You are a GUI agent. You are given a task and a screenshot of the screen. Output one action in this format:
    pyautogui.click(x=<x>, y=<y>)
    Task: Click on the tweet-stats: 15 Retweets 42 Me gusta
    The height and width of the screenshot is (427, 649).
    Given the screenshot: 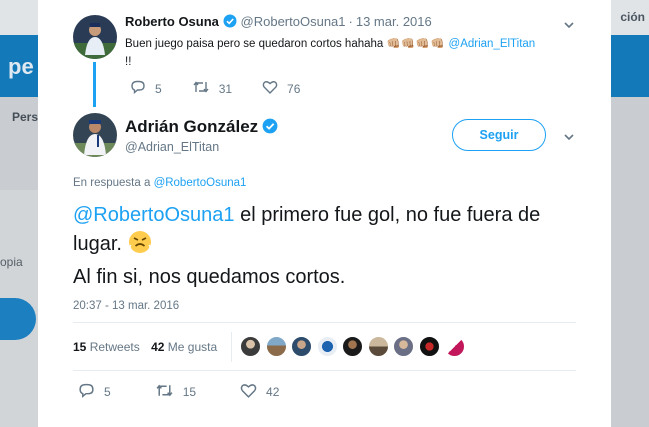 What is the action you would take?
    pyautogui.click(x=145, y=347)
    